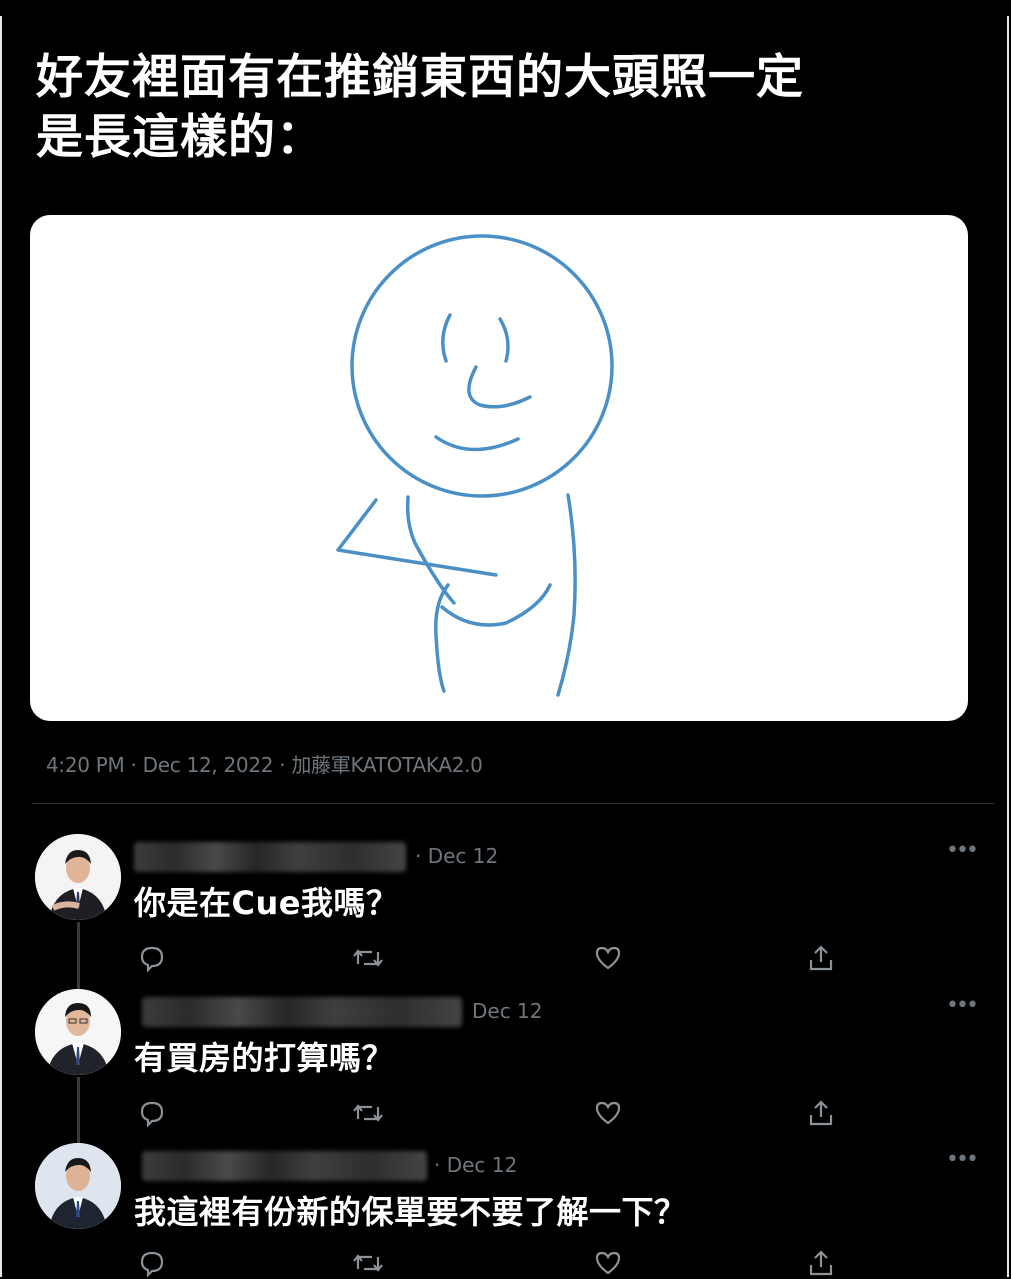 This screenshot has width=1011, height=1279. What do you see at coordinates (507, 1011) in the screenshot?
I see `reply-date: Dec 12` at bounding box center [507, 1011].